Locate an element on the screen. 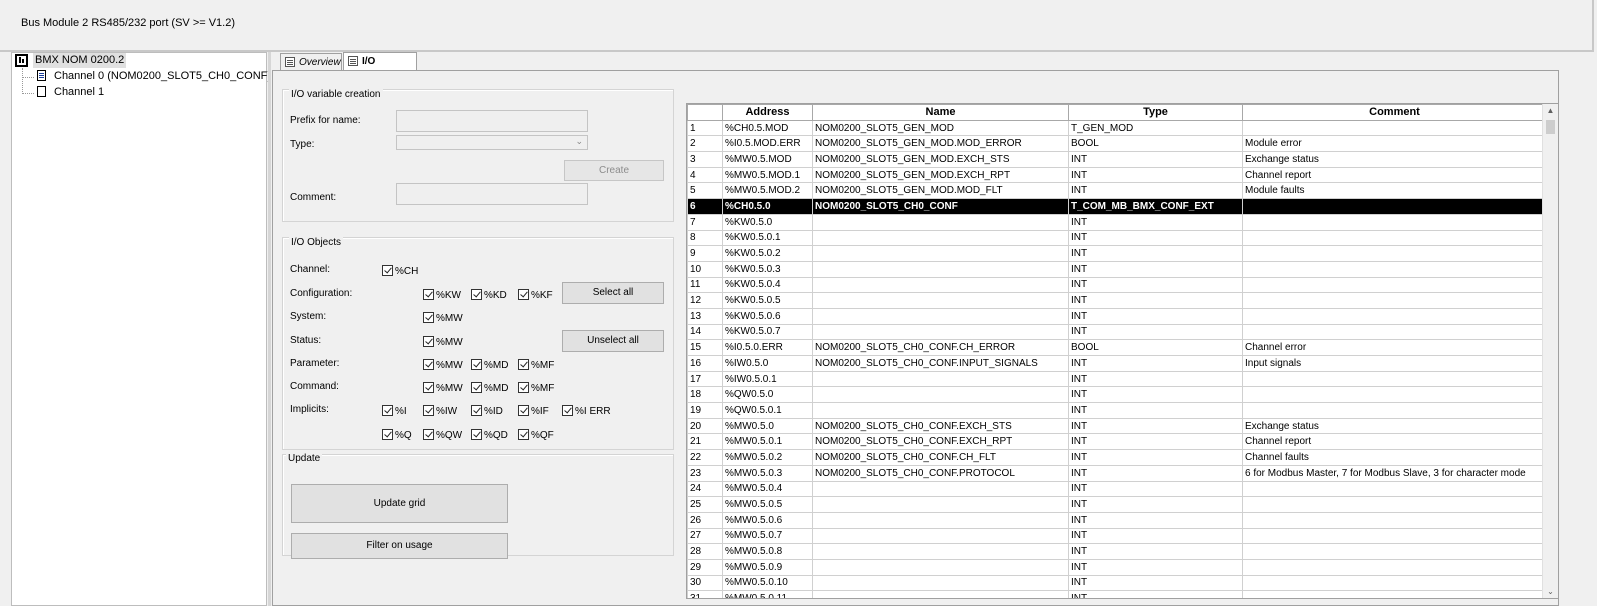  table-row: 29 %MW0.5.0.9 INT is located at coordinates (1117, 567).